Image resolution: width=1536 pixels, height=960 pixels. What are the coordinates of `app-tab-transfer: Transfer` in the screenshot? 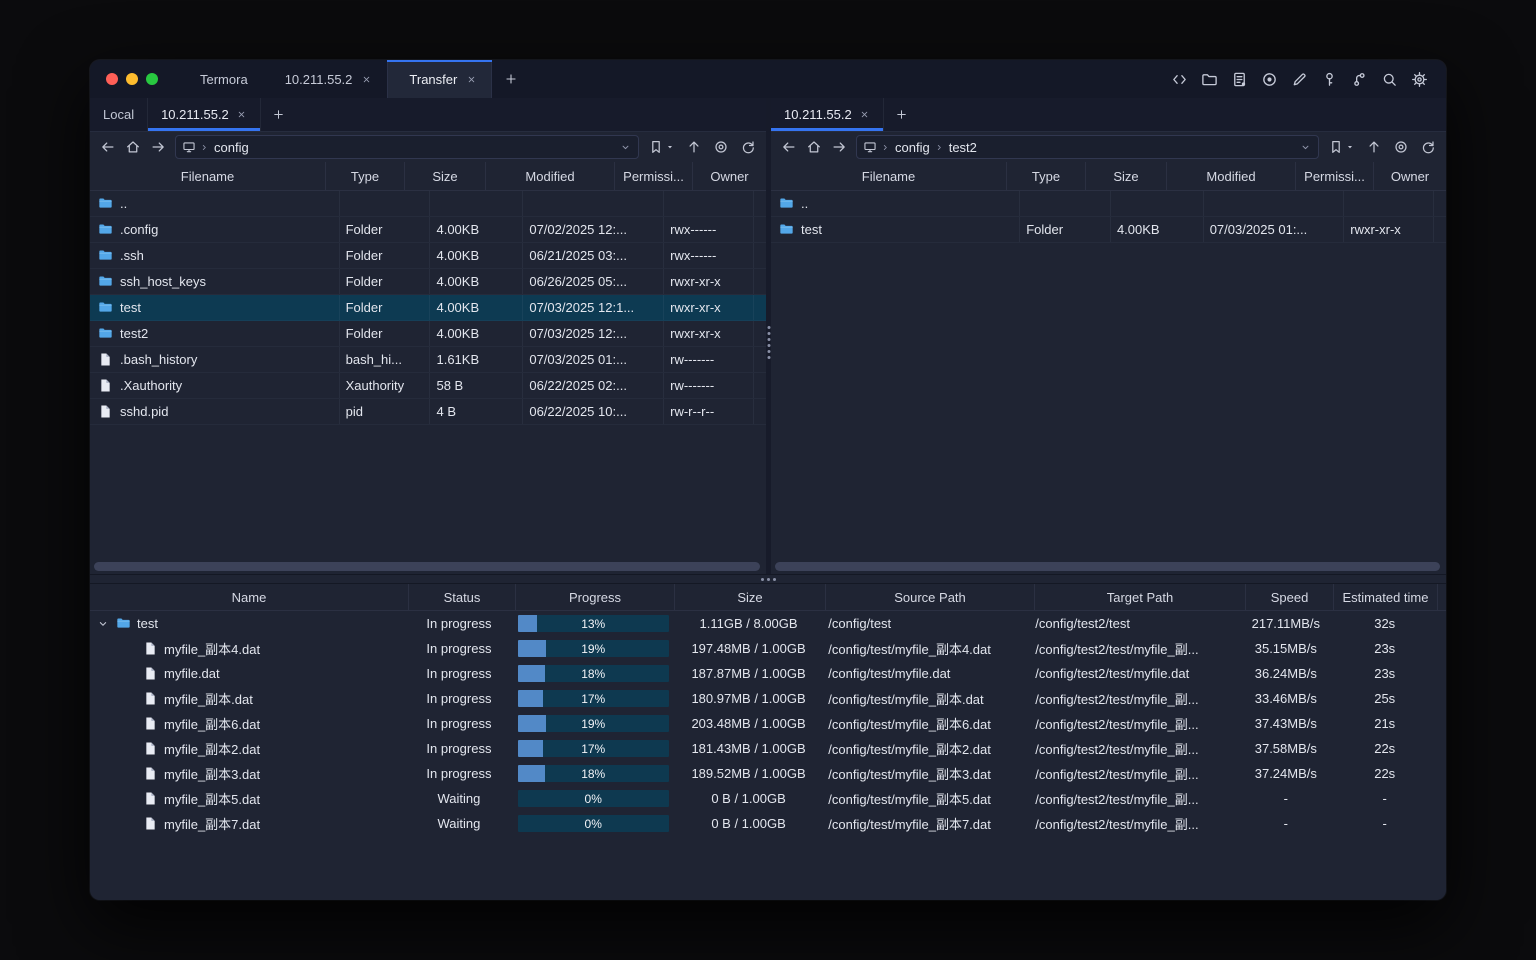 It's located at (440, 79).